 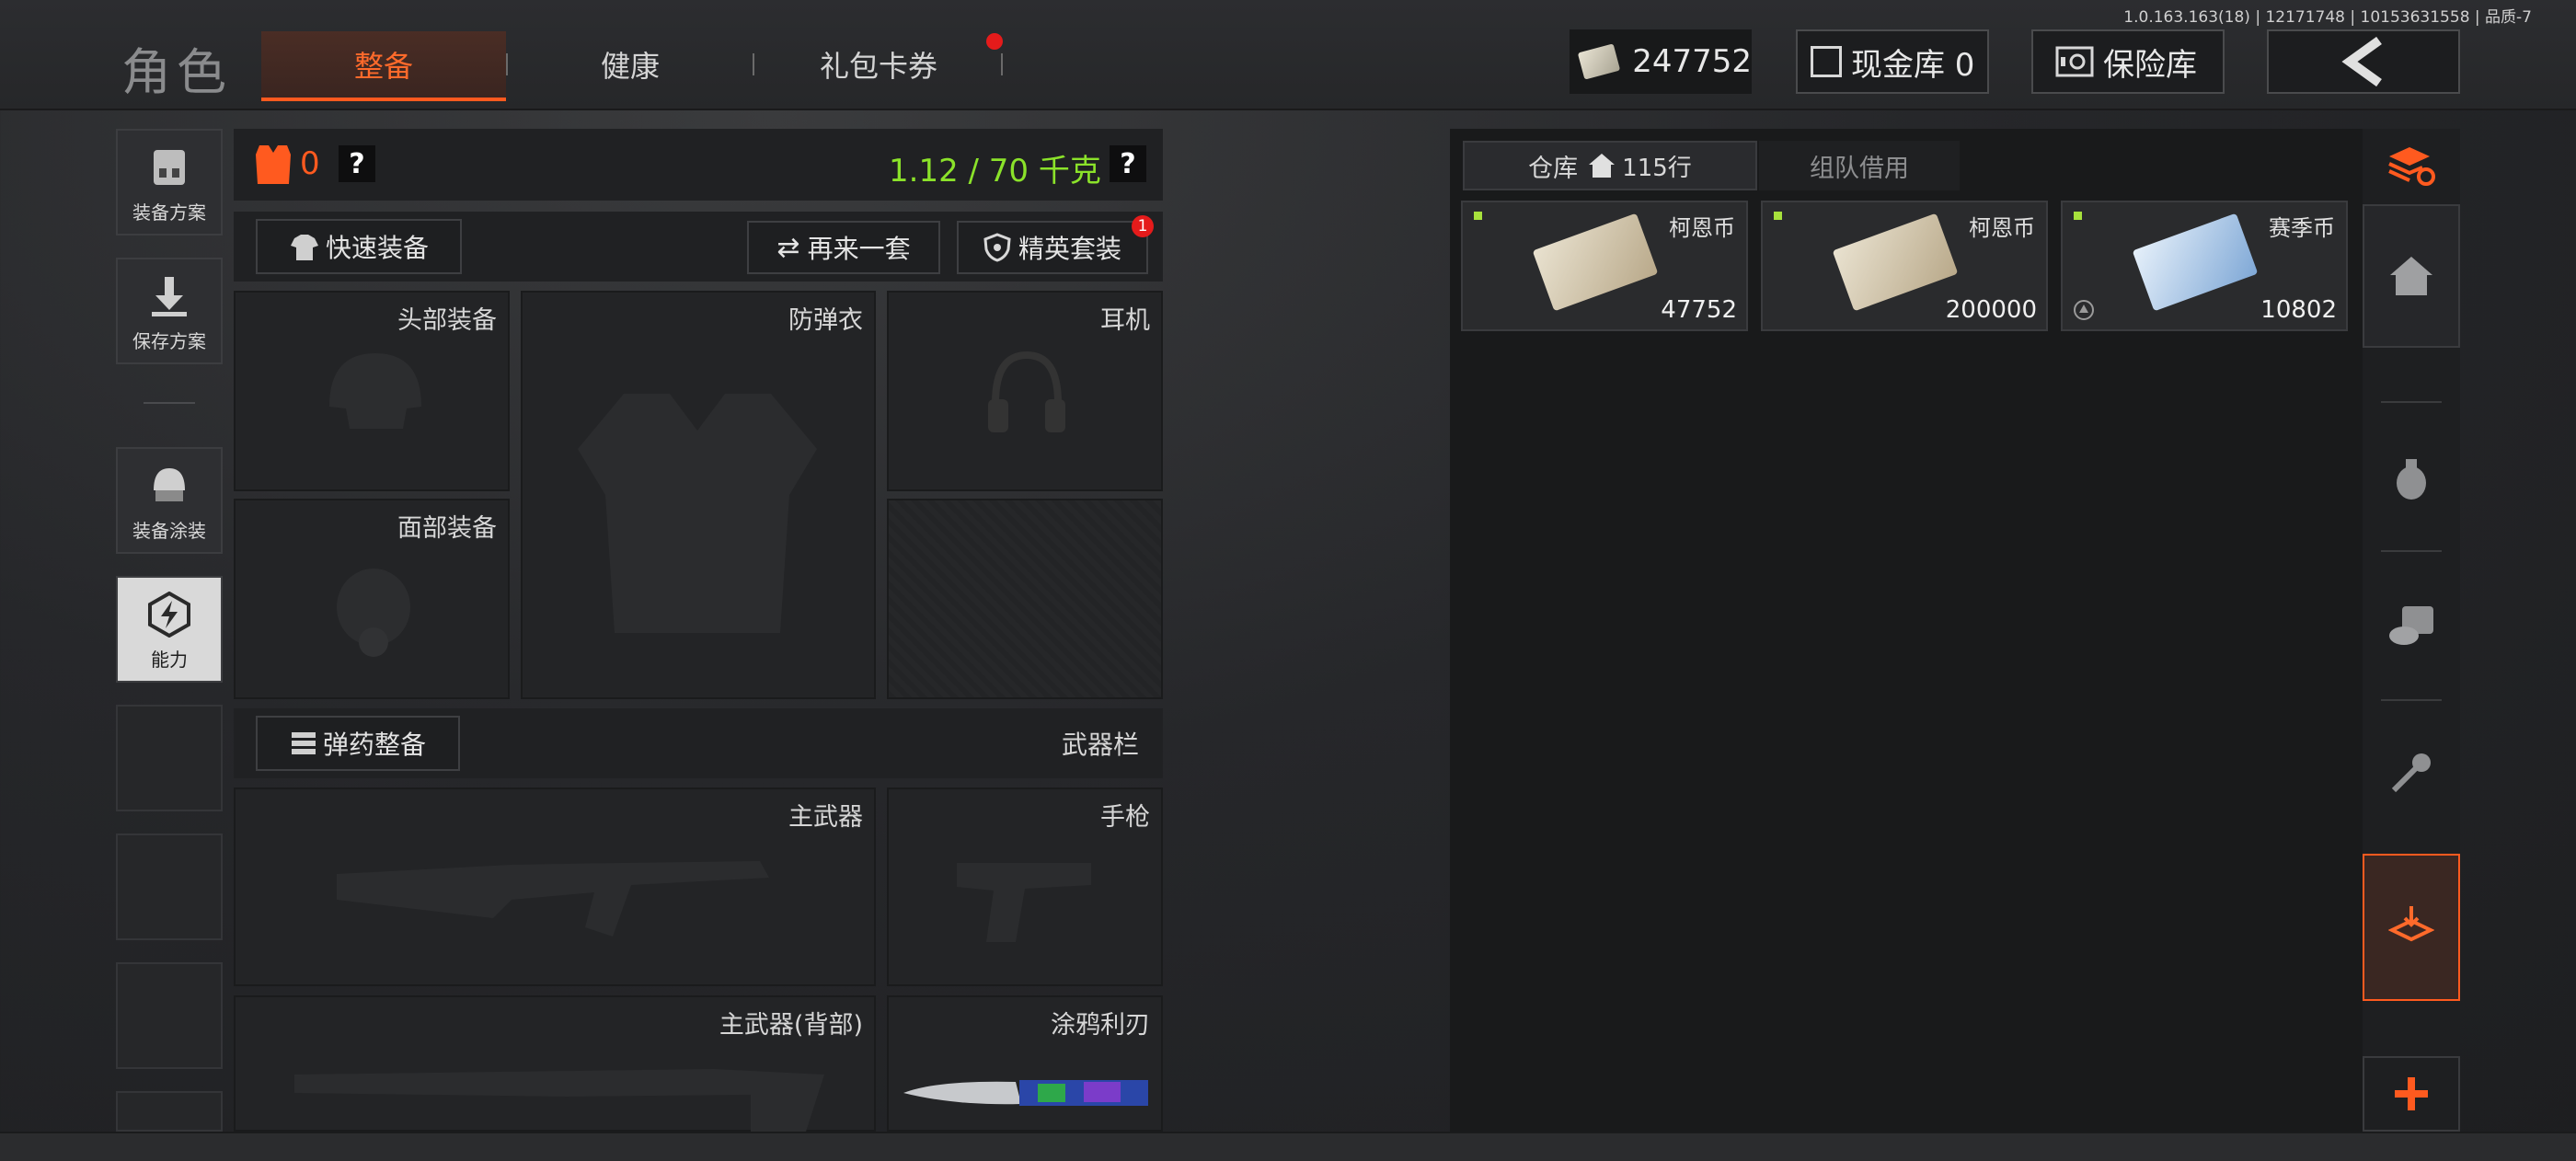 I want to click on ability-button: 能力, so click(x=169, y=629).